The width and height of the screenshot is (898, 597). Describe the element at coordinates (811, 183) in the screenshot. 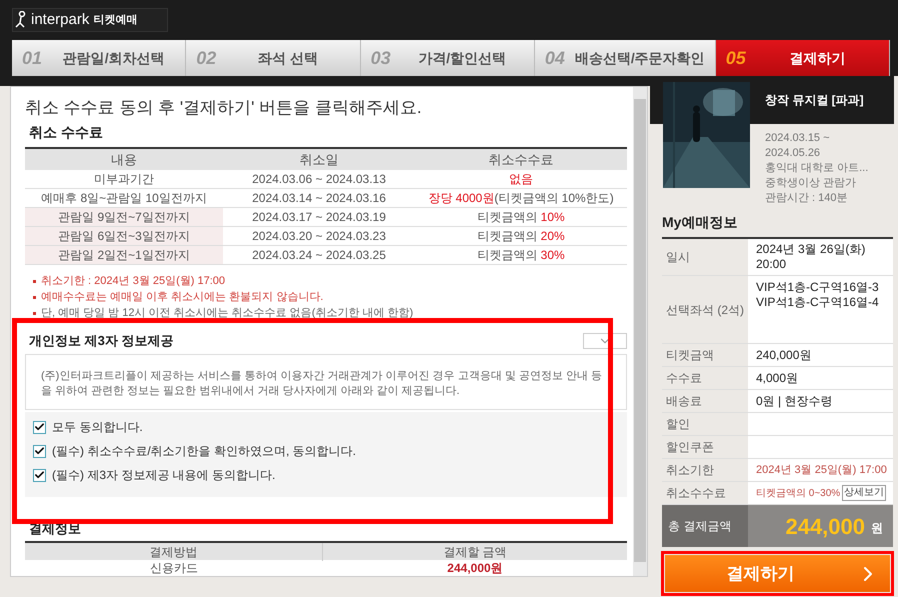

I see `show-detail: 중학생이상 관람가` at that location.